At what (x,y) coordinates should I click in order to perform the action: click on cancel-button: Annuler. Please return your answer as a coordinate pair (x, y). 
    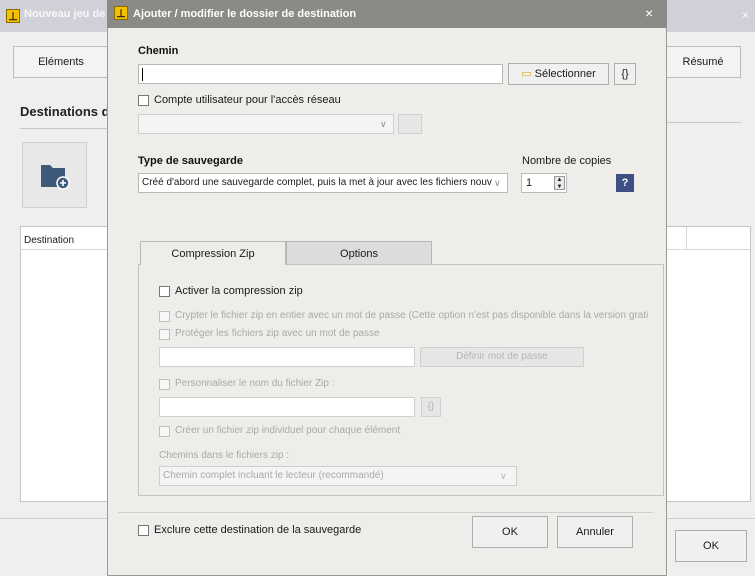
    Looking at the image, I should click on (595, 532).